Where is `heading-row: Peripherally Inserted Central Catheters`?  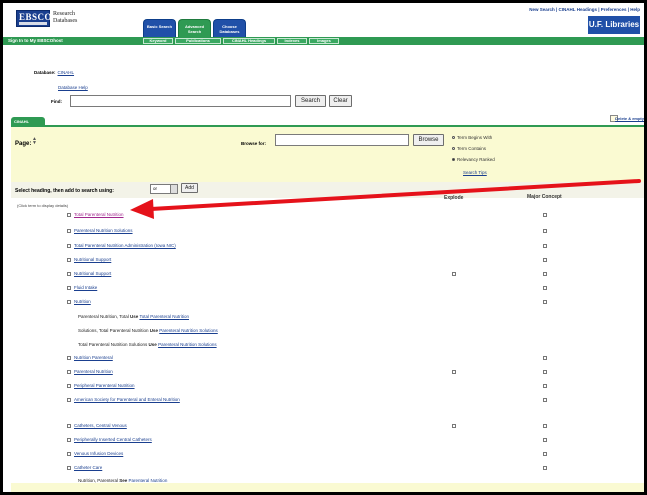
heading-row: Peripherally Inserted Central Catheters is located at coordinates (109, 439).